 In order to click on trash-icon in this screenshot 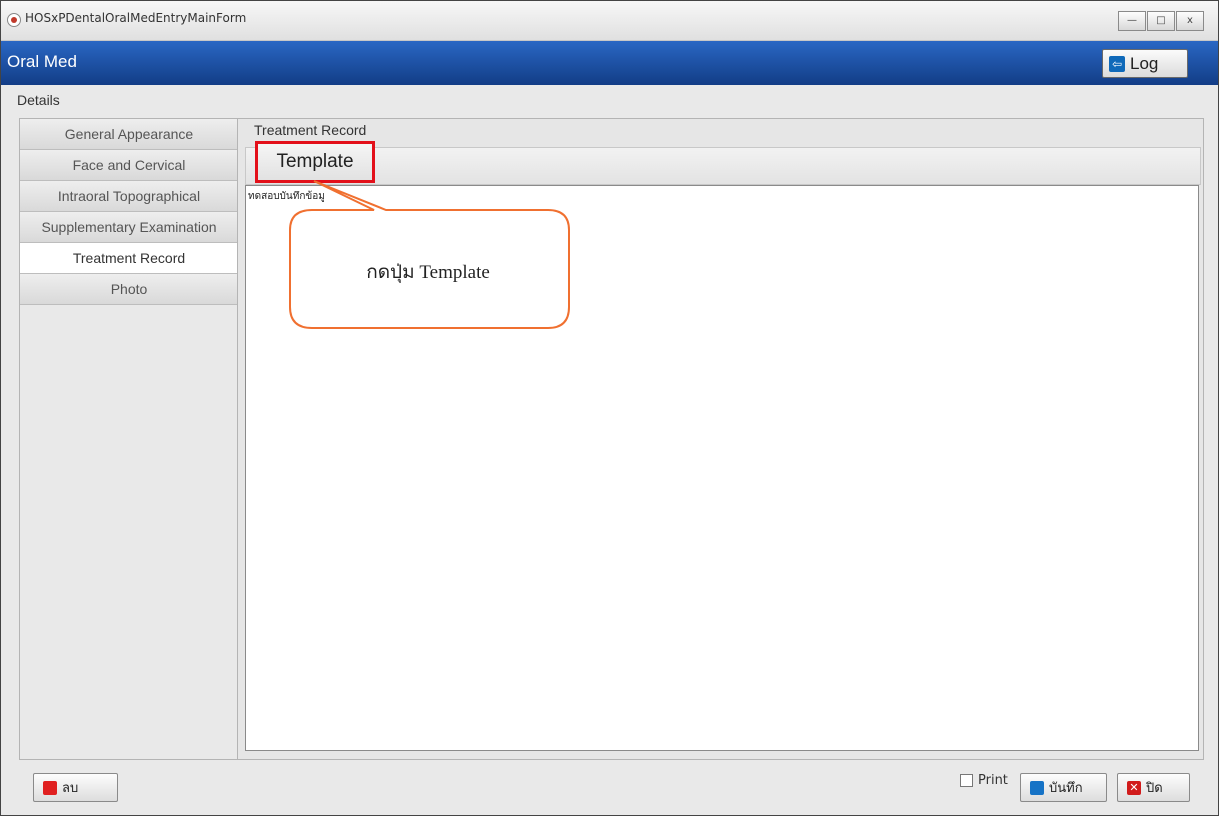, I will do `click(50, 787)`.